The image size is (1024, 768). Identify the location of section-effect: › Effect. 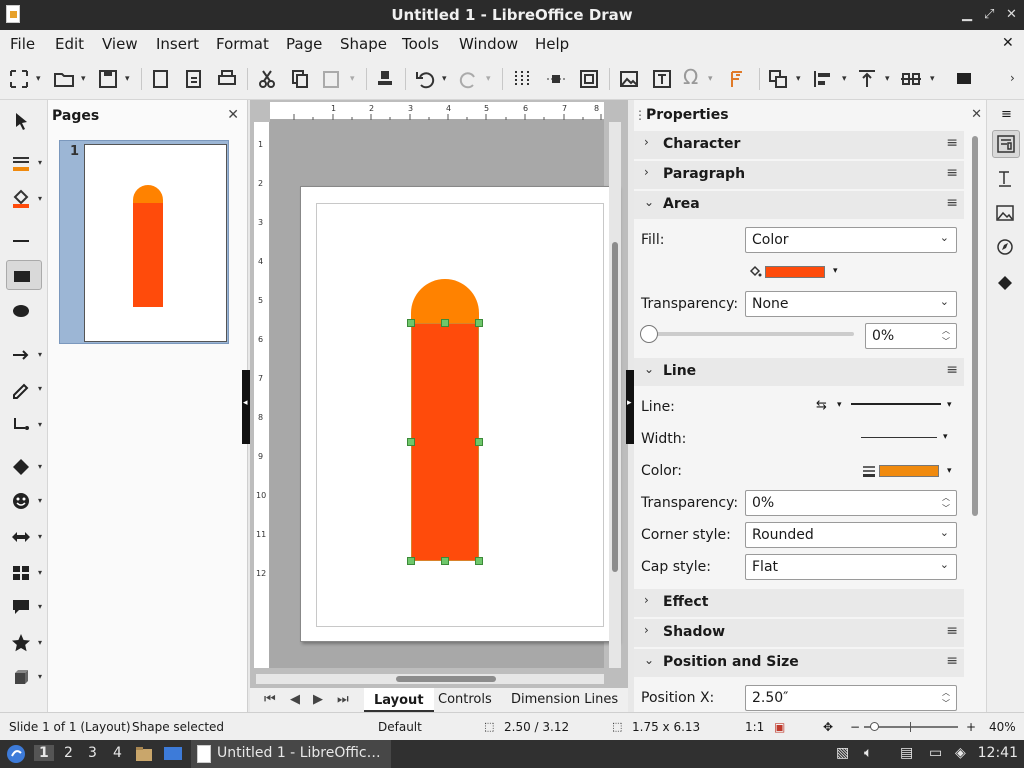
(799, 603).